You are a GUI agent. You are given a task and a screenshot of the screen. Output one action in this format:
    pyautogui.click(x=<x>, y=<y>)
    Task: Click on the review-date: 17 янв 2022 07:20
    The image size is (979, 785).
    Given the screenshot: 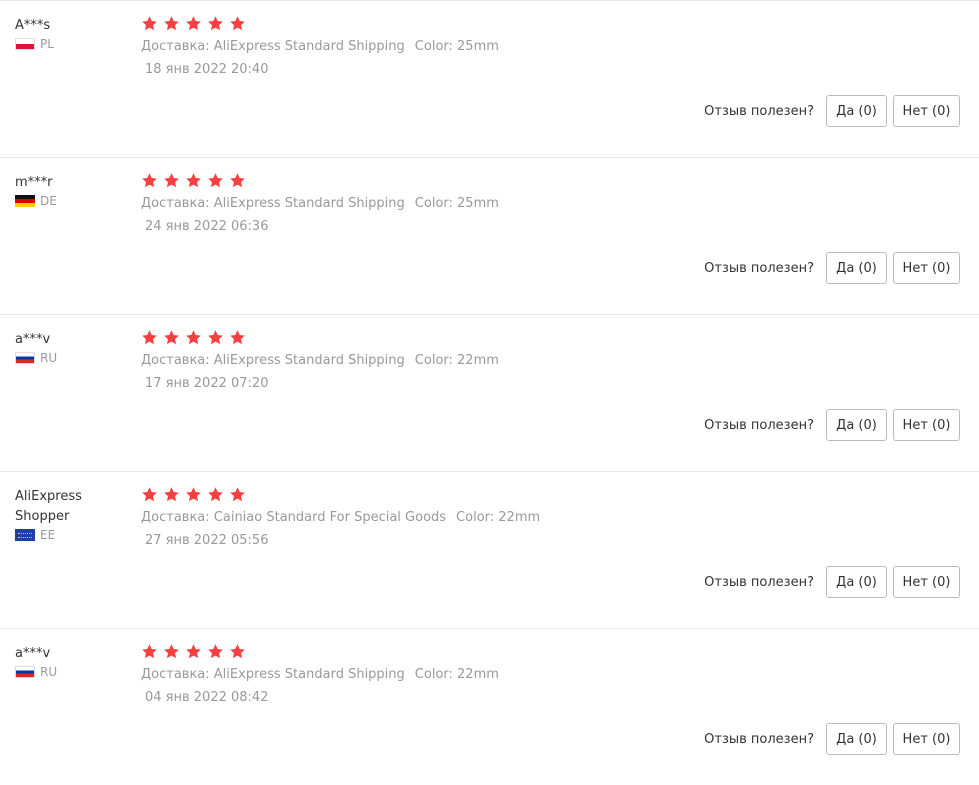 What is the action you would take?
    pyautogui.click(x=207, y=383)
    